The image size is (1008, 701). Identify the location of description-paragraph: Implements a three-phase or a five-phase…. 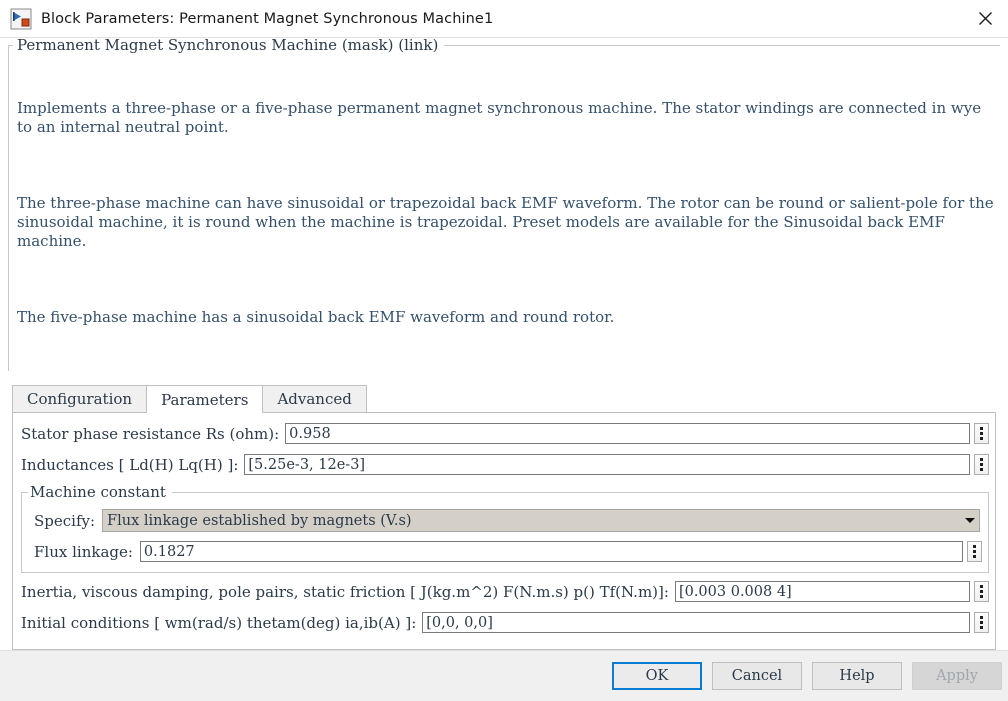
(501, 117).